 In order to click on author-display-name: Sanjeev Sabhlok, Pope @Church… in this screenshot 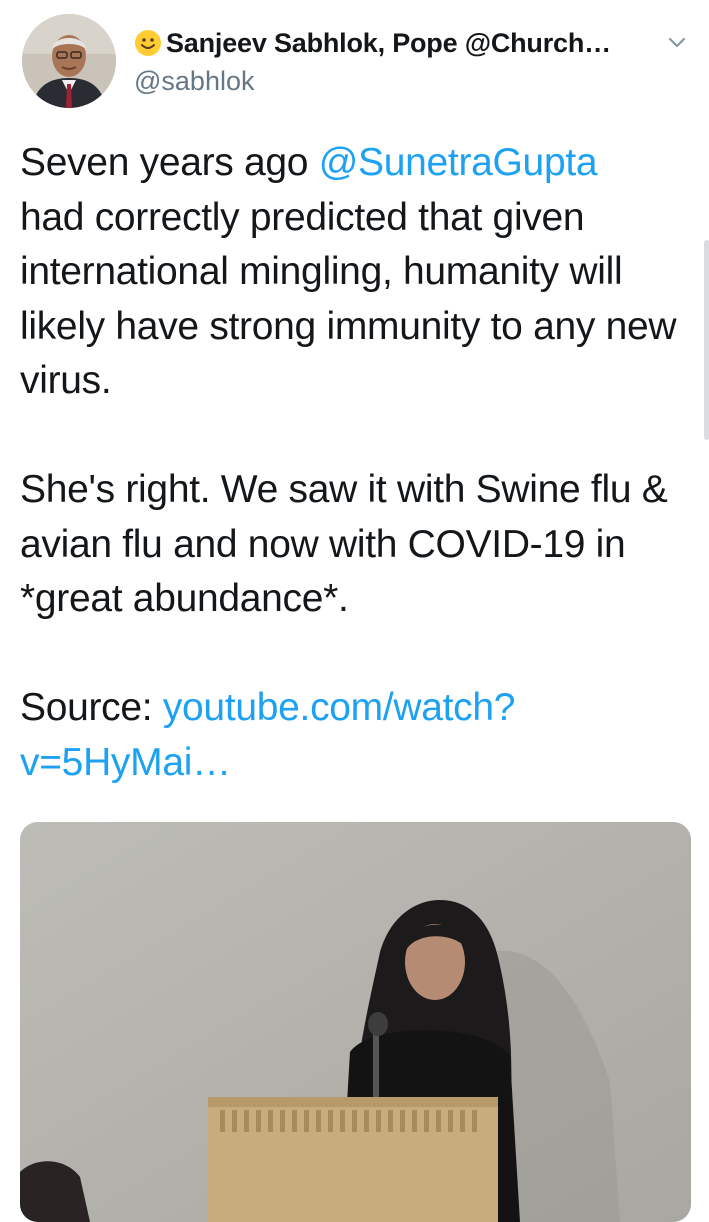, I will do `click(388, 43)`.